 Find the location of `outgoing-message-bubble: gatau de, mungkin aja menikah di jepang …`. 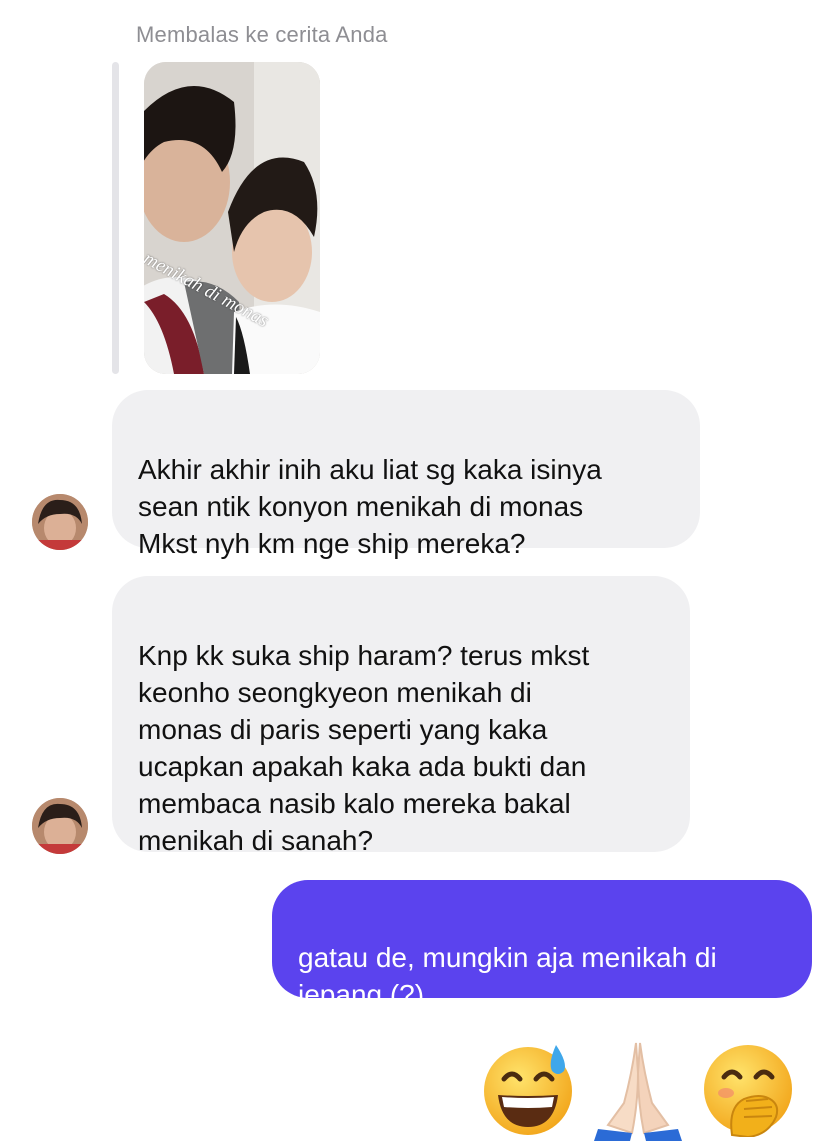

outgoing-message-bubble: gatau de, mungkin aja menikah di jepang … is located at coordinates (542, 945).